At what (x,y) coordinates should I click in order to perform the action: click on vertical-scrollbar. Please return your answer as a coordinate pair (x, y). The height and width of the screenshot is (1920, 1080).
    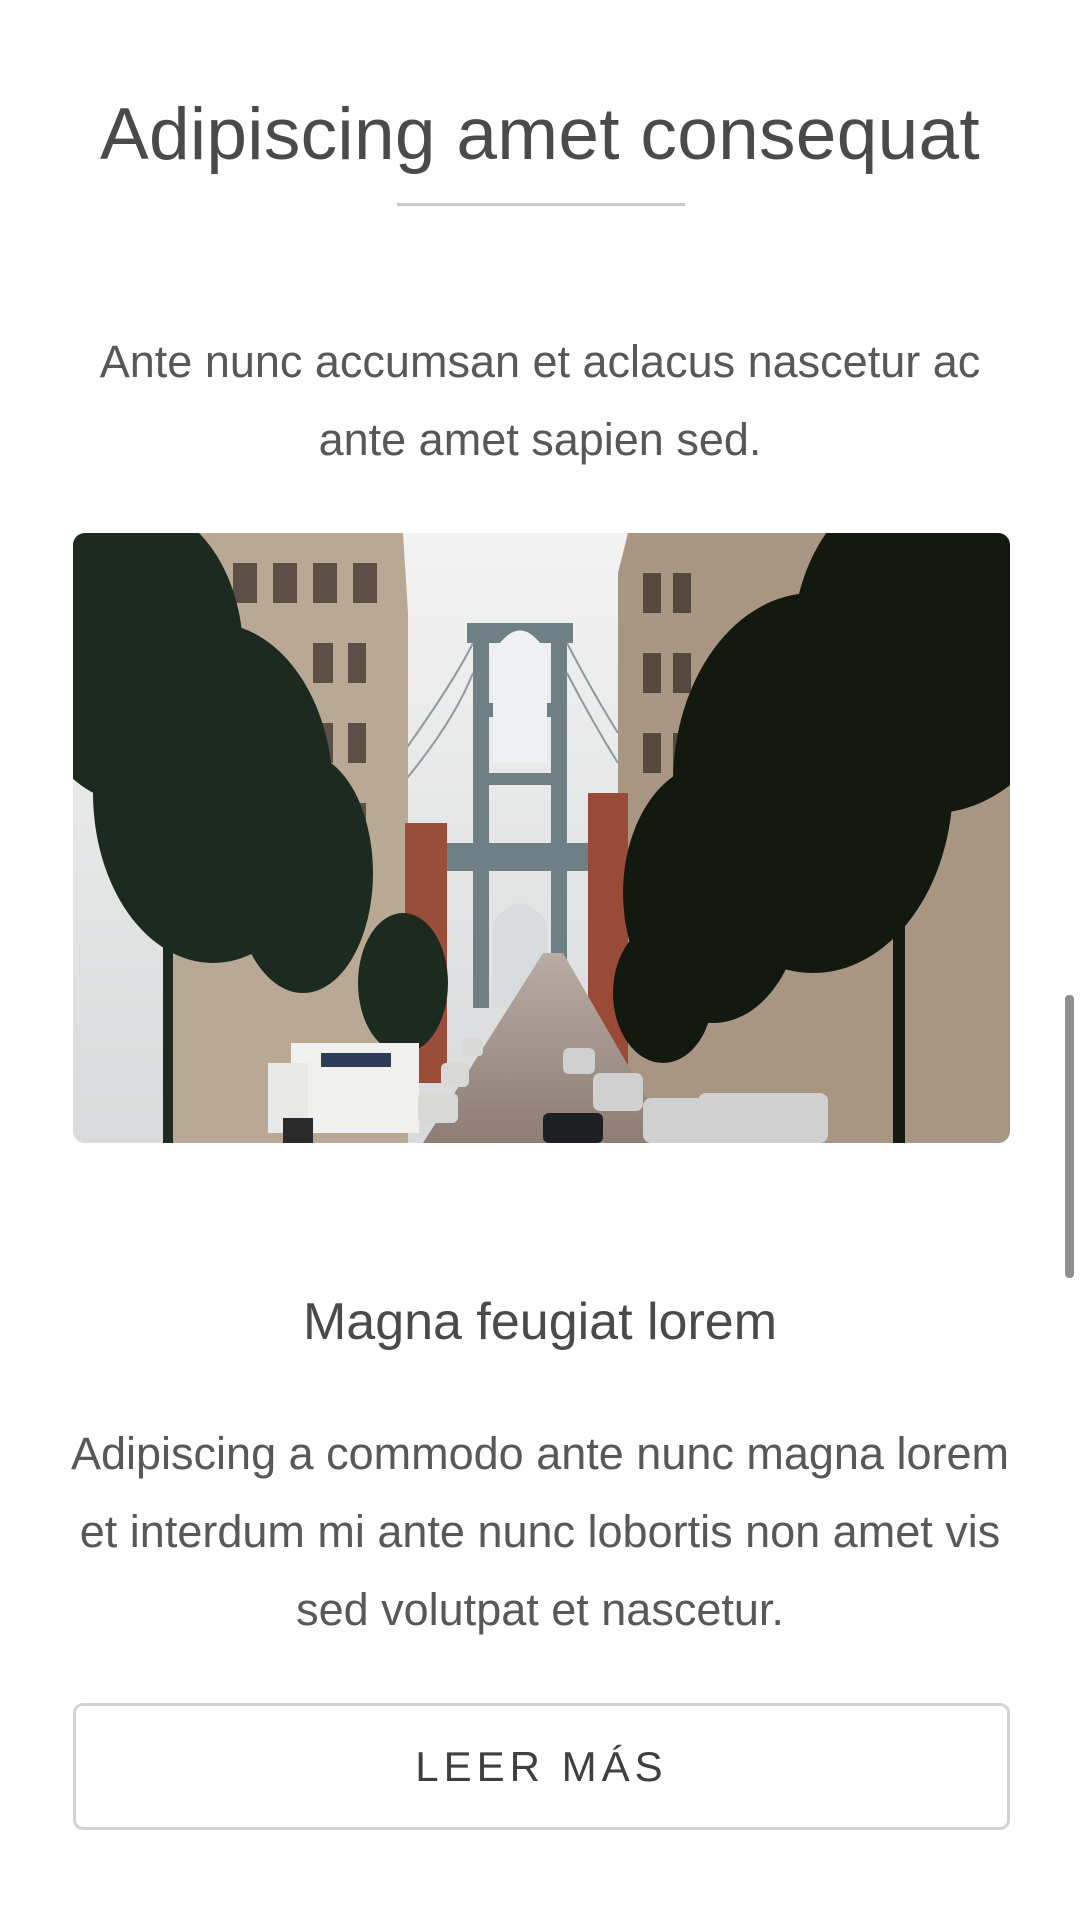
    Looking at the image, I should click on (1069, 1136).